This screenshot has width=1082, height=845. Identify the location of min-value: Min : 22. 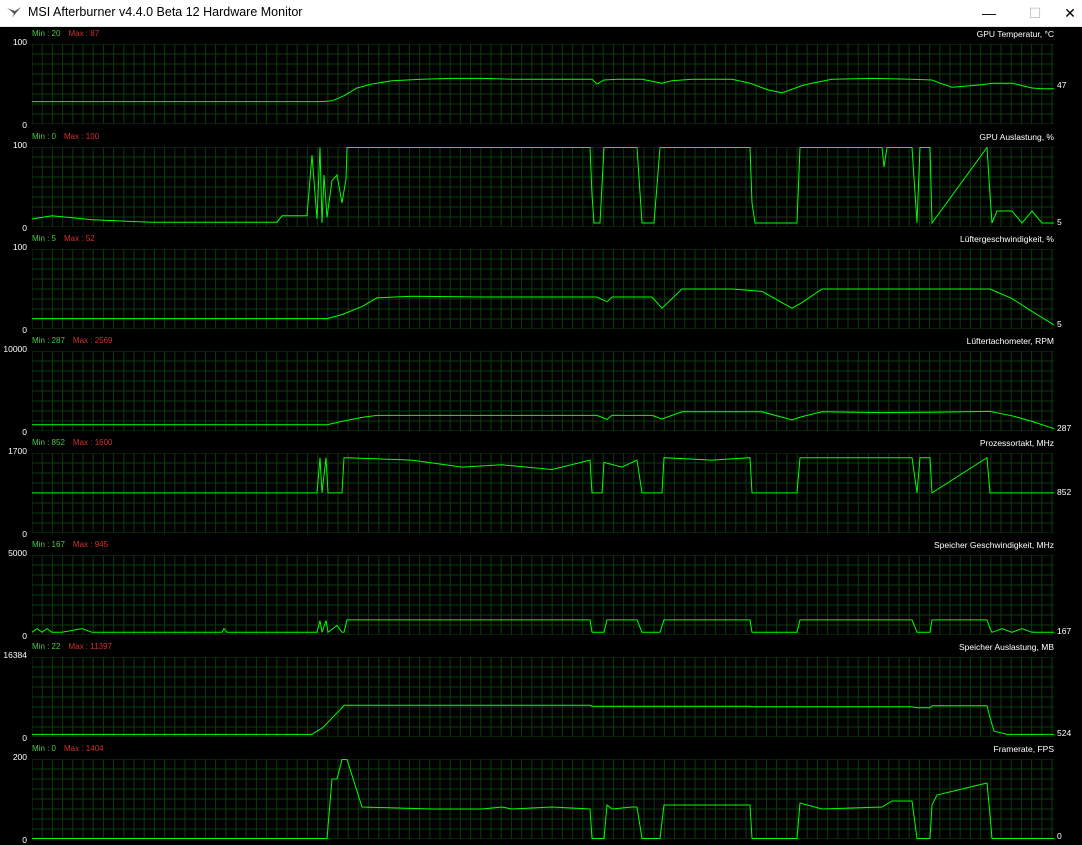
(46, 646).